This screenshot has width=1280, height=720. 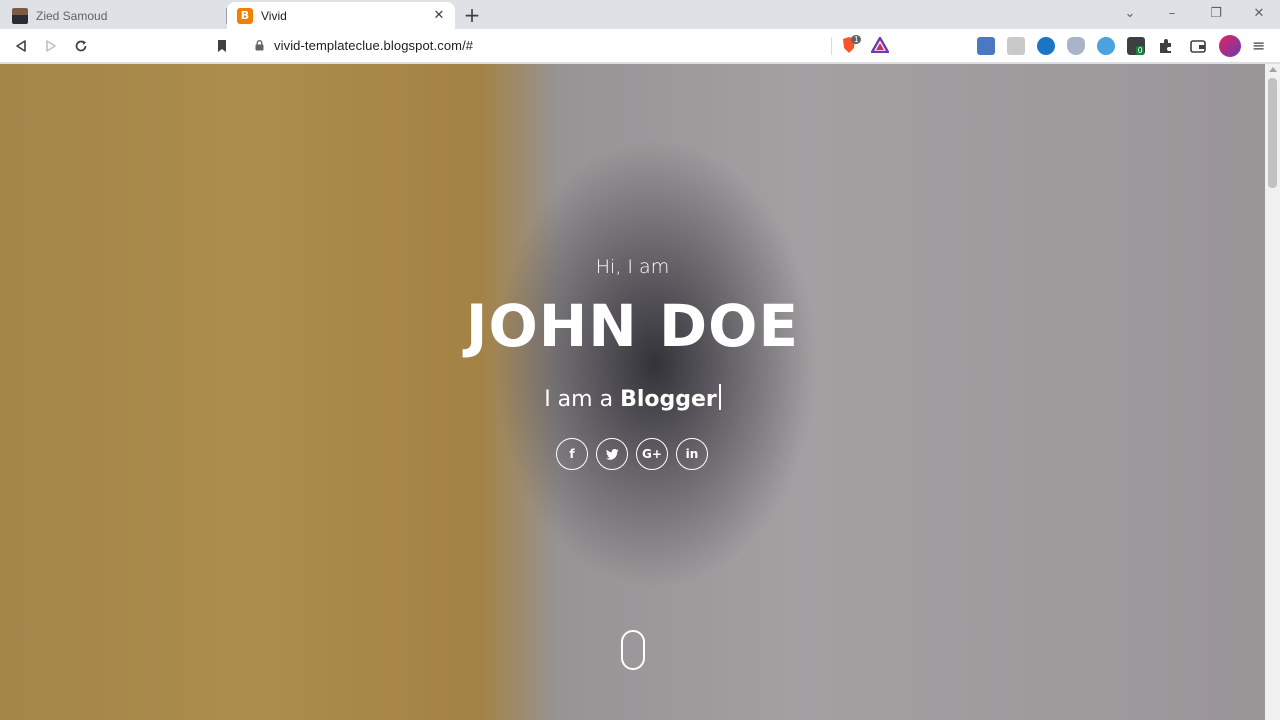 I want to click on new-tab-button: +, so click(x=472, y=16).